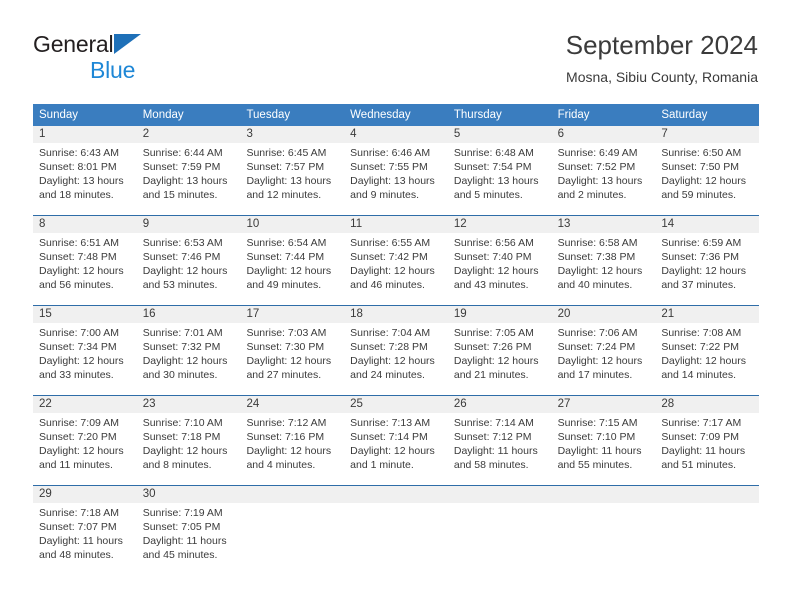 The height and width of the screenshot is (612, 792). What do you see at coordinates (181, 437) in the screenshot?
I see `sunset-text: Sunset: 7:18 PM` at bounding box center [181, 437].